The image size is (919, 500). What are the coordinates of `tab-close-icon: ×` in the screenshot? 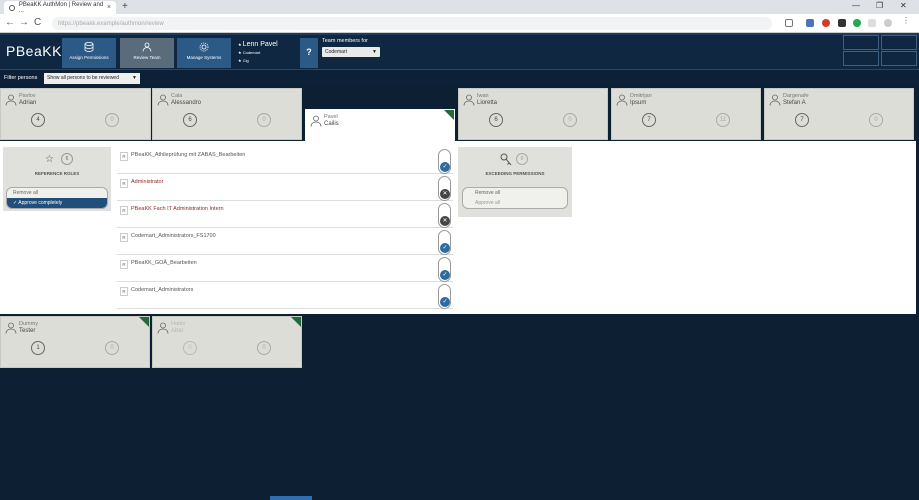 It's located at (109, 7).